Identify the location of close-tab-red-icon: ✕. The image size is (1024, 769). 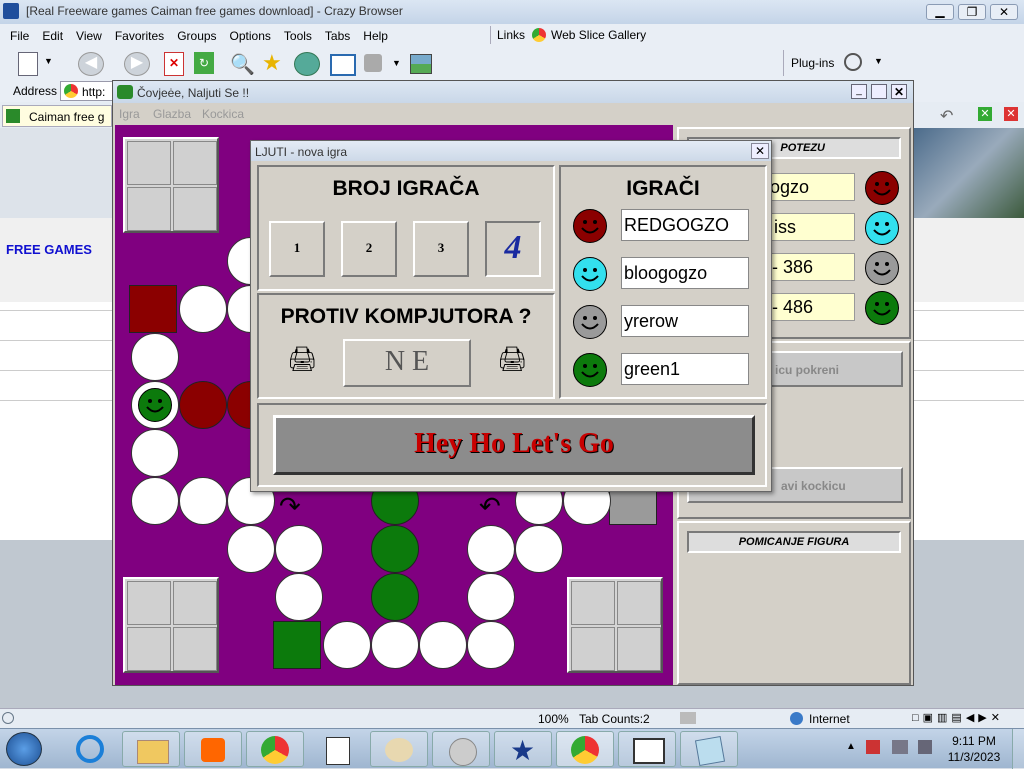
(1011, 114).